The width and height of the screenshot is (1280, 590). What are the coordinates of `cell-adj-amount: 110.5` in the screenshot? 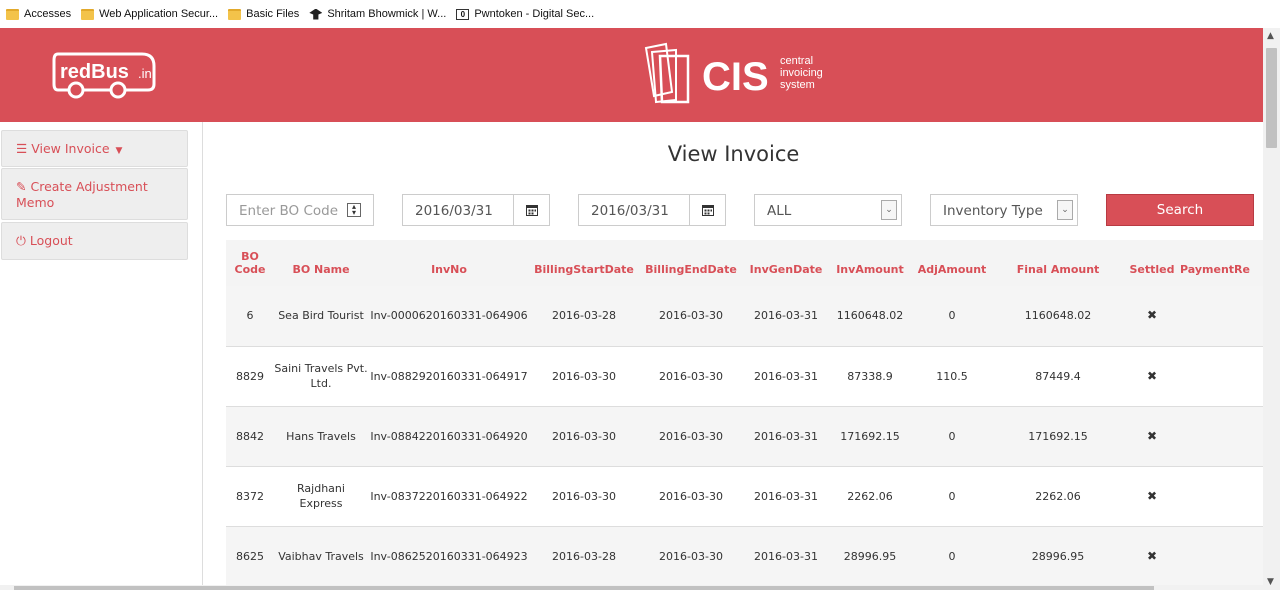 It's located at (952, 376).